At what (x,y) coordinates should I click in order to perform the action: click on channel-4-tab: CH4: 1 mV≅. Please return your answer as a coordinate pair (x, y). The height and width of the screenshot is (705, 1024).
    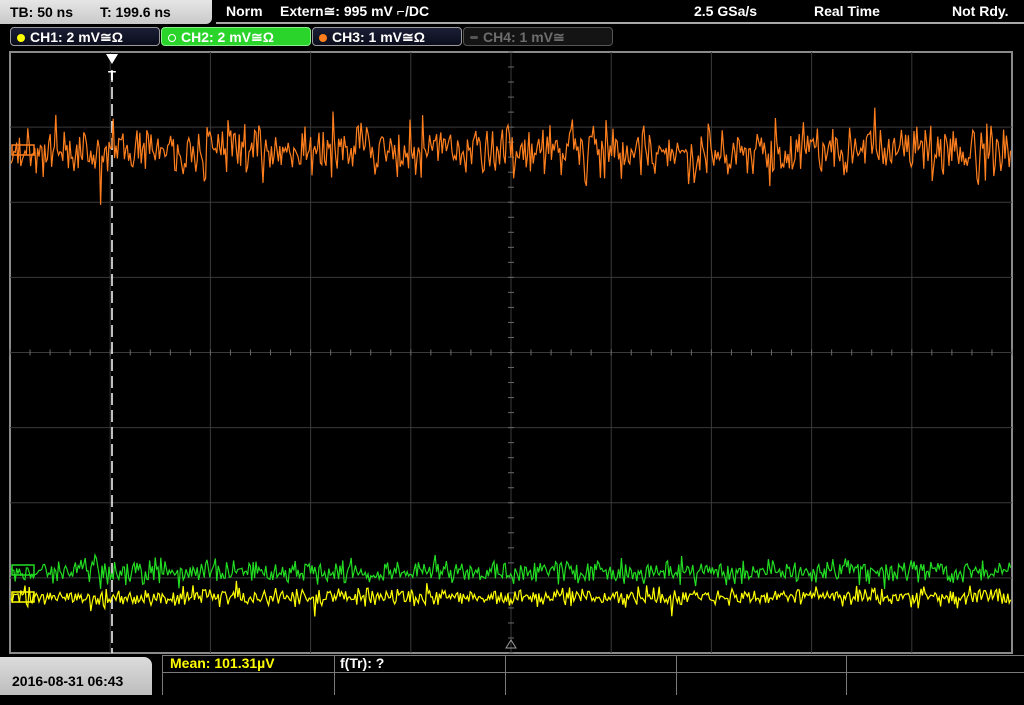
    Looking at the image, I should click on (538, 36).